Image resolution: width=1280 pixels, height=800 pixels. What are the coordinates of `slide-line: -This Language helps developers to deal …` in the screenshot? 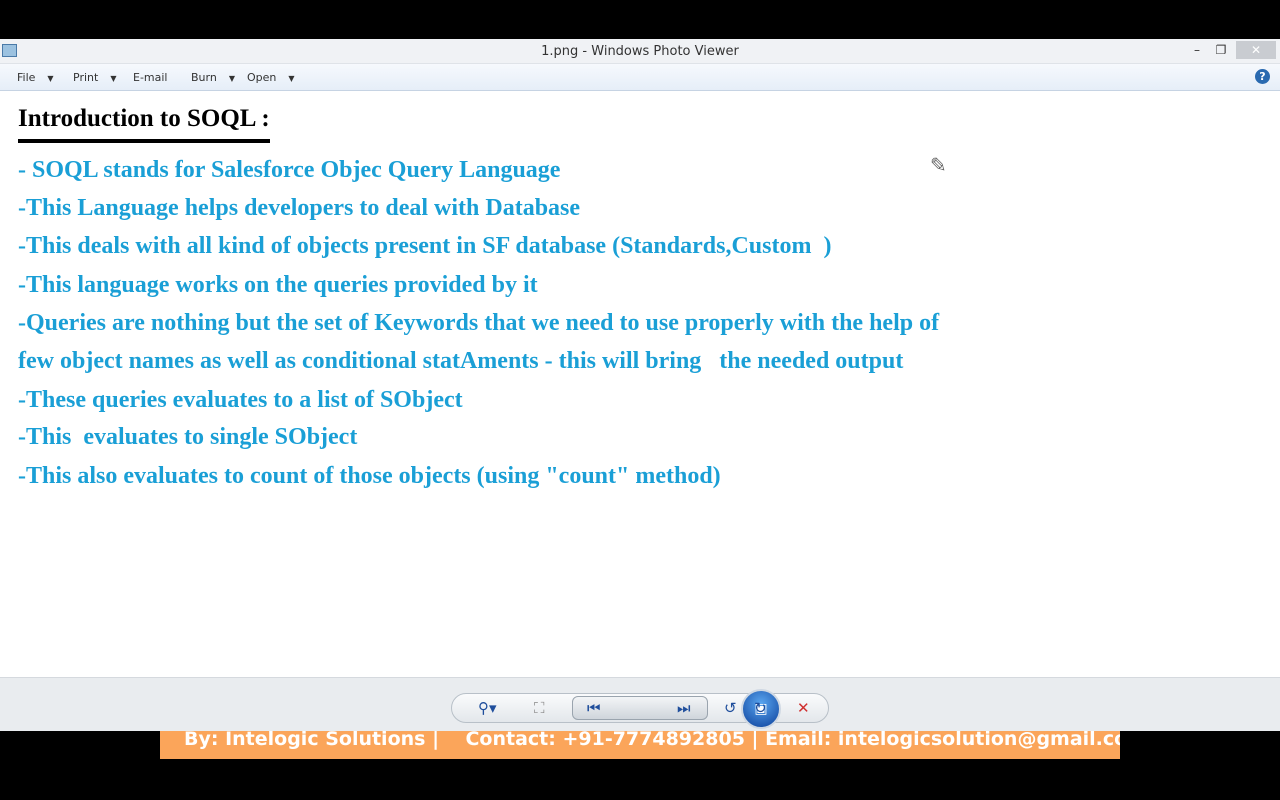 It's located at (299, 208).